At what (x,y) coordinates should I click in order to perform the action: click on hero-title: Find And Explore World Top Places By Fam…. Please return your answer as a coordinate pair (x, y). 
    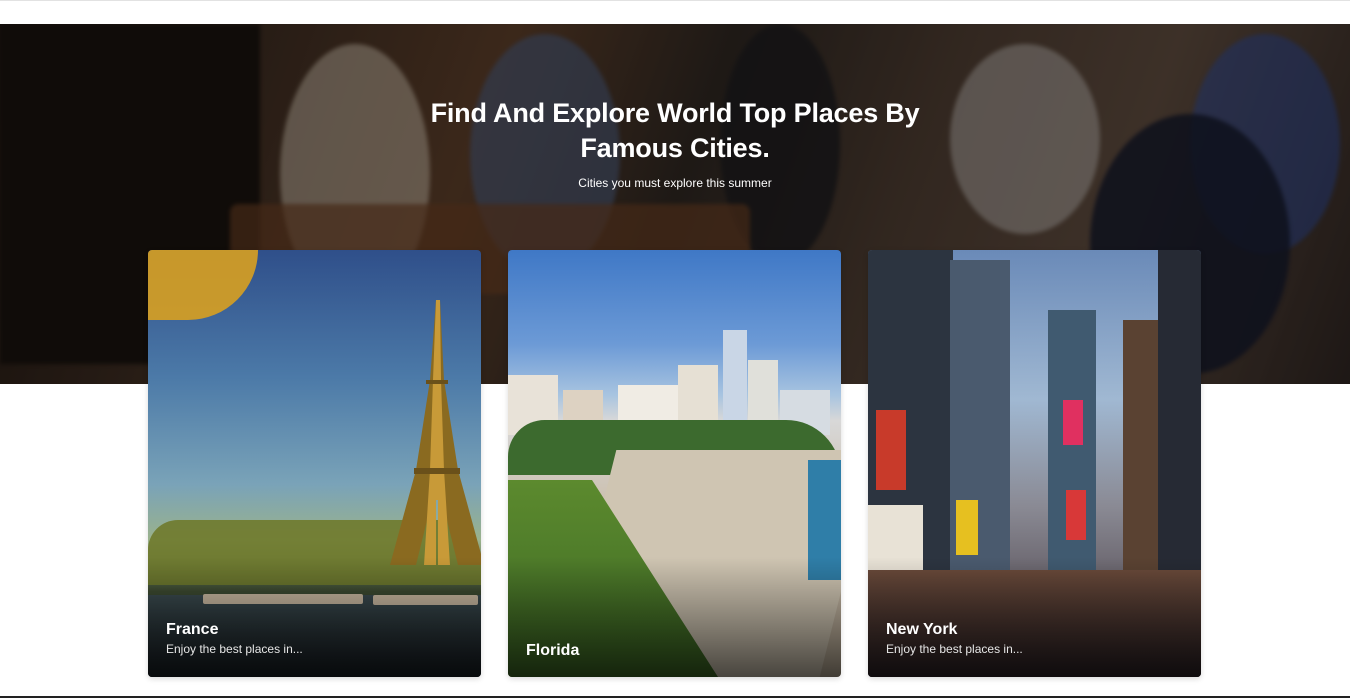
    Looking at the image, I should click on (675, 131).